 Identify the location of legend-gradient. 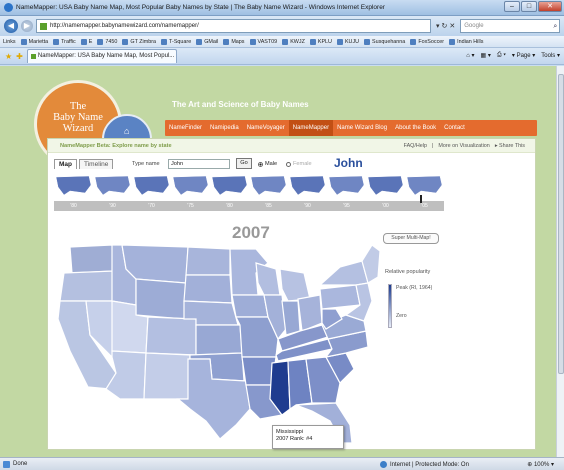
(390, 306).